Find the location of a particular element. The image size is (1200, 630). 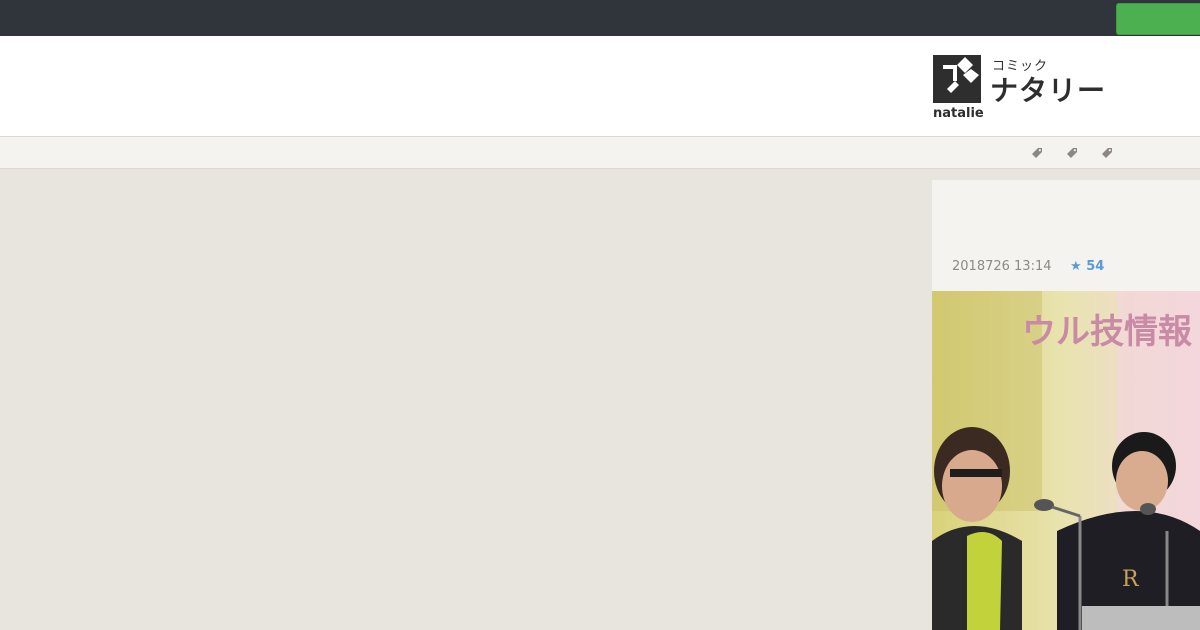

article-photo: ウル技情報 R is located at coordinates (1066, 460).